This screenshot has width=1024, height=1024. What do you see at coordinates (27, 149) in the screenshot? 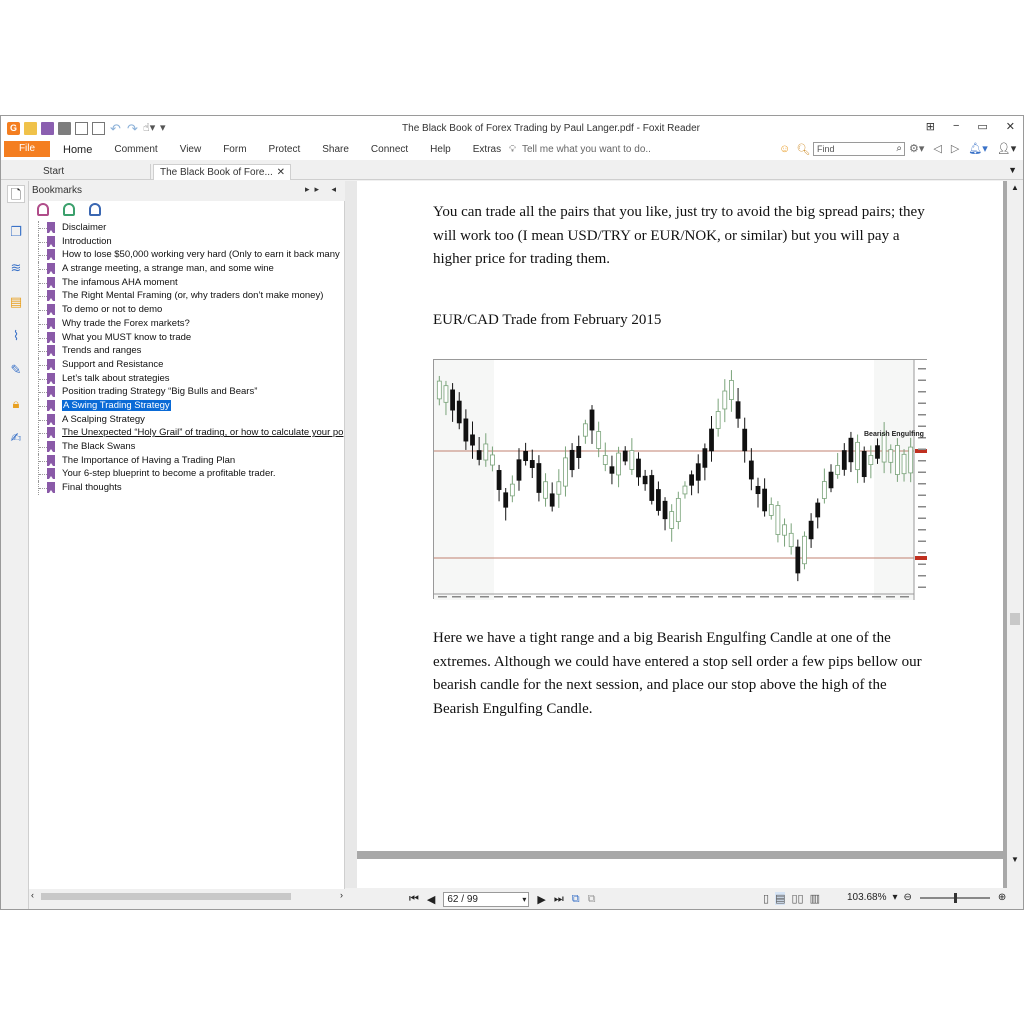
I see `file-menu-button: File` at bounding box center [27, 149].